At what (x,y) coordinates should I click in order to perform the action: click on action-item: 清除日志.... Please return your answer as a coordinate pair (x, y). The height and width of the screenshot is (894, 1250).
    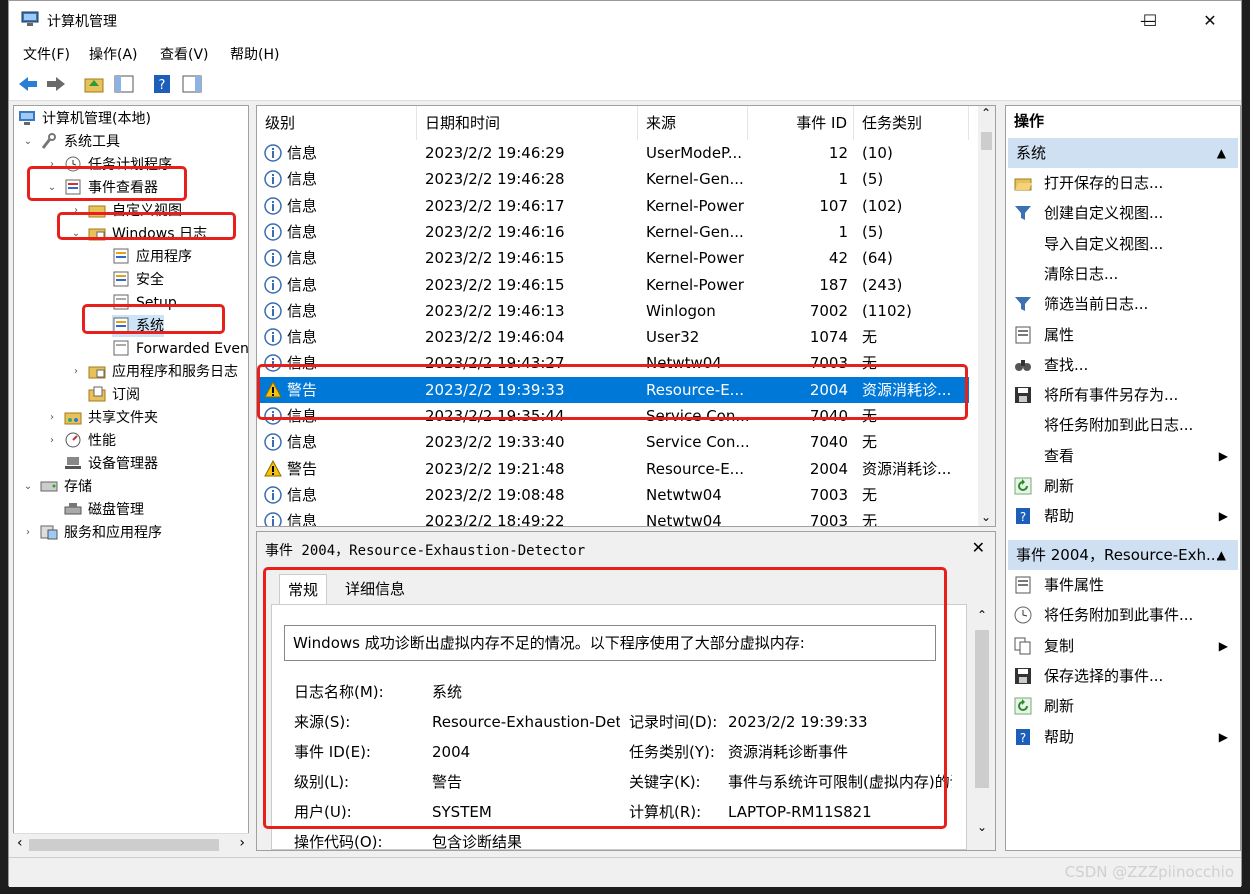
    Looking at the image, I should click on (1123, 274).